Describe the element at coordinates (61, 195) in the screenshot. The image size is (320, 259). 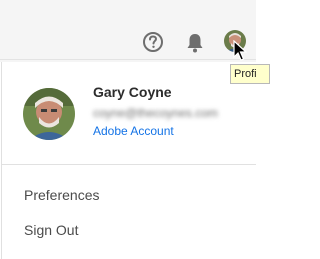
I see `preferences-menu-item: Preferences` at that location.